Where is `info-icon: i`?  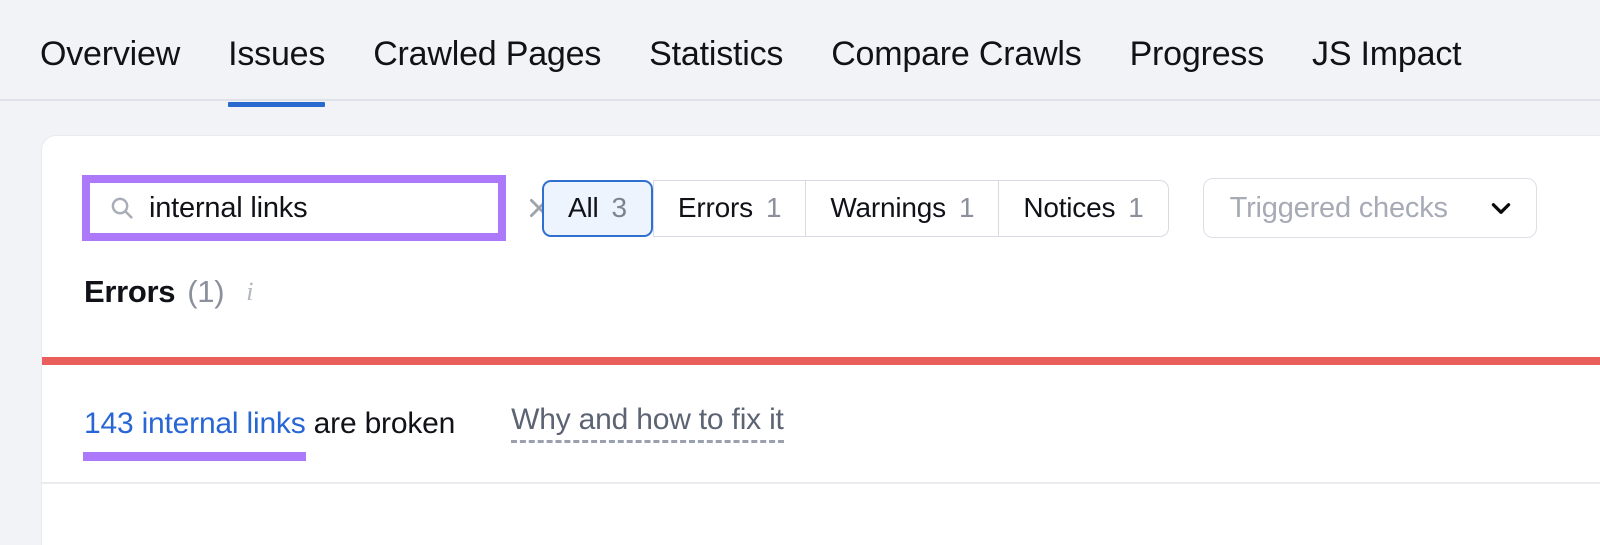 info-icon: i is located at coordinates (249, 292).